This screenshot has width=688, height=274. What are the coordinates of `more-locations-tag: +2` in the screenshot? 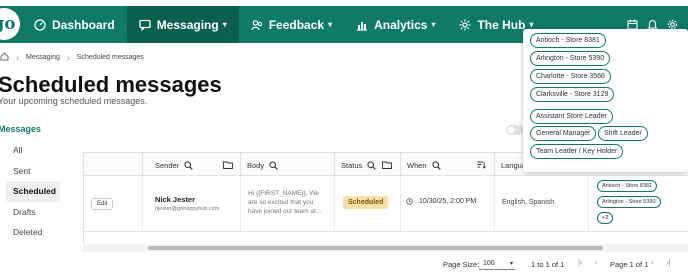 It's located at (605, 218).